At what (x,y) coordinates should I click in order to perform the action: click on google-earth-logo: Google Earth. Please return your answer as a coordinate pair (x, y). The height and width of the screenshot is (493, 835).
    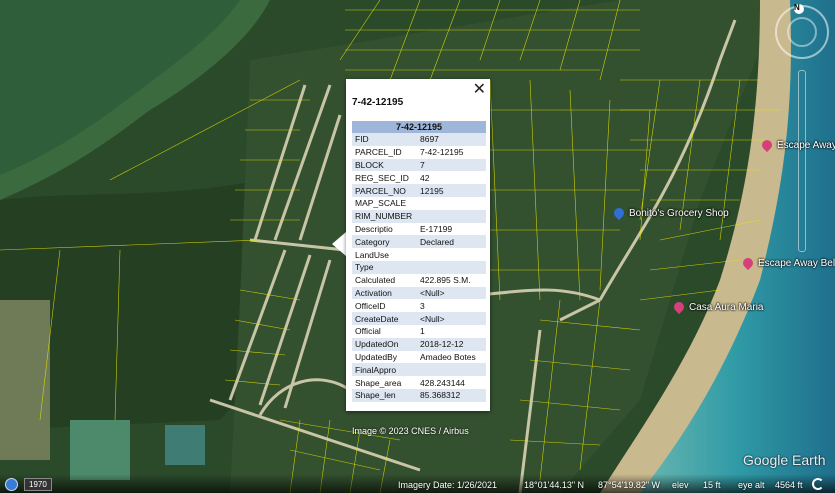
    Looking at the image, I should click on (784, 460).